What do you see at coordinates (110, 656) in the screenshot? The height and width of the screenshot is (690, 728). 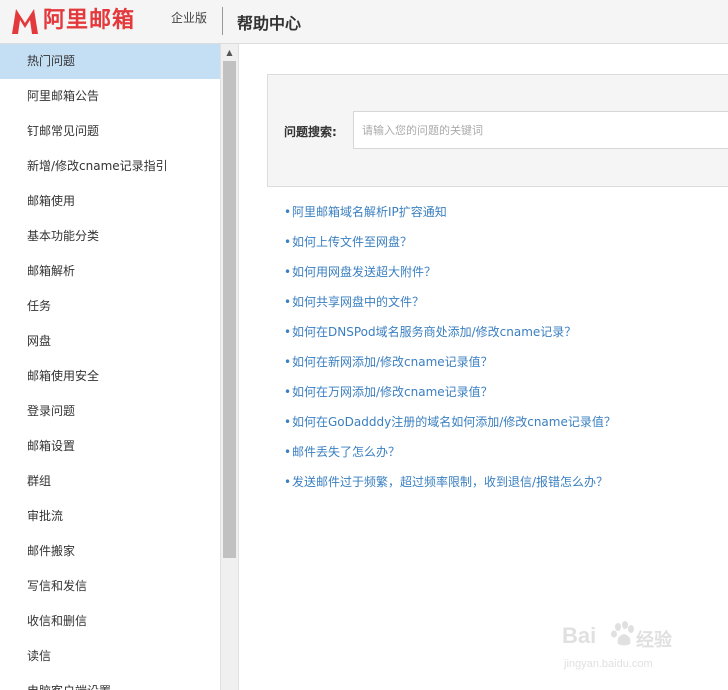 I see `sidebar-item-read: 读信` at bounding box center [110, 656].